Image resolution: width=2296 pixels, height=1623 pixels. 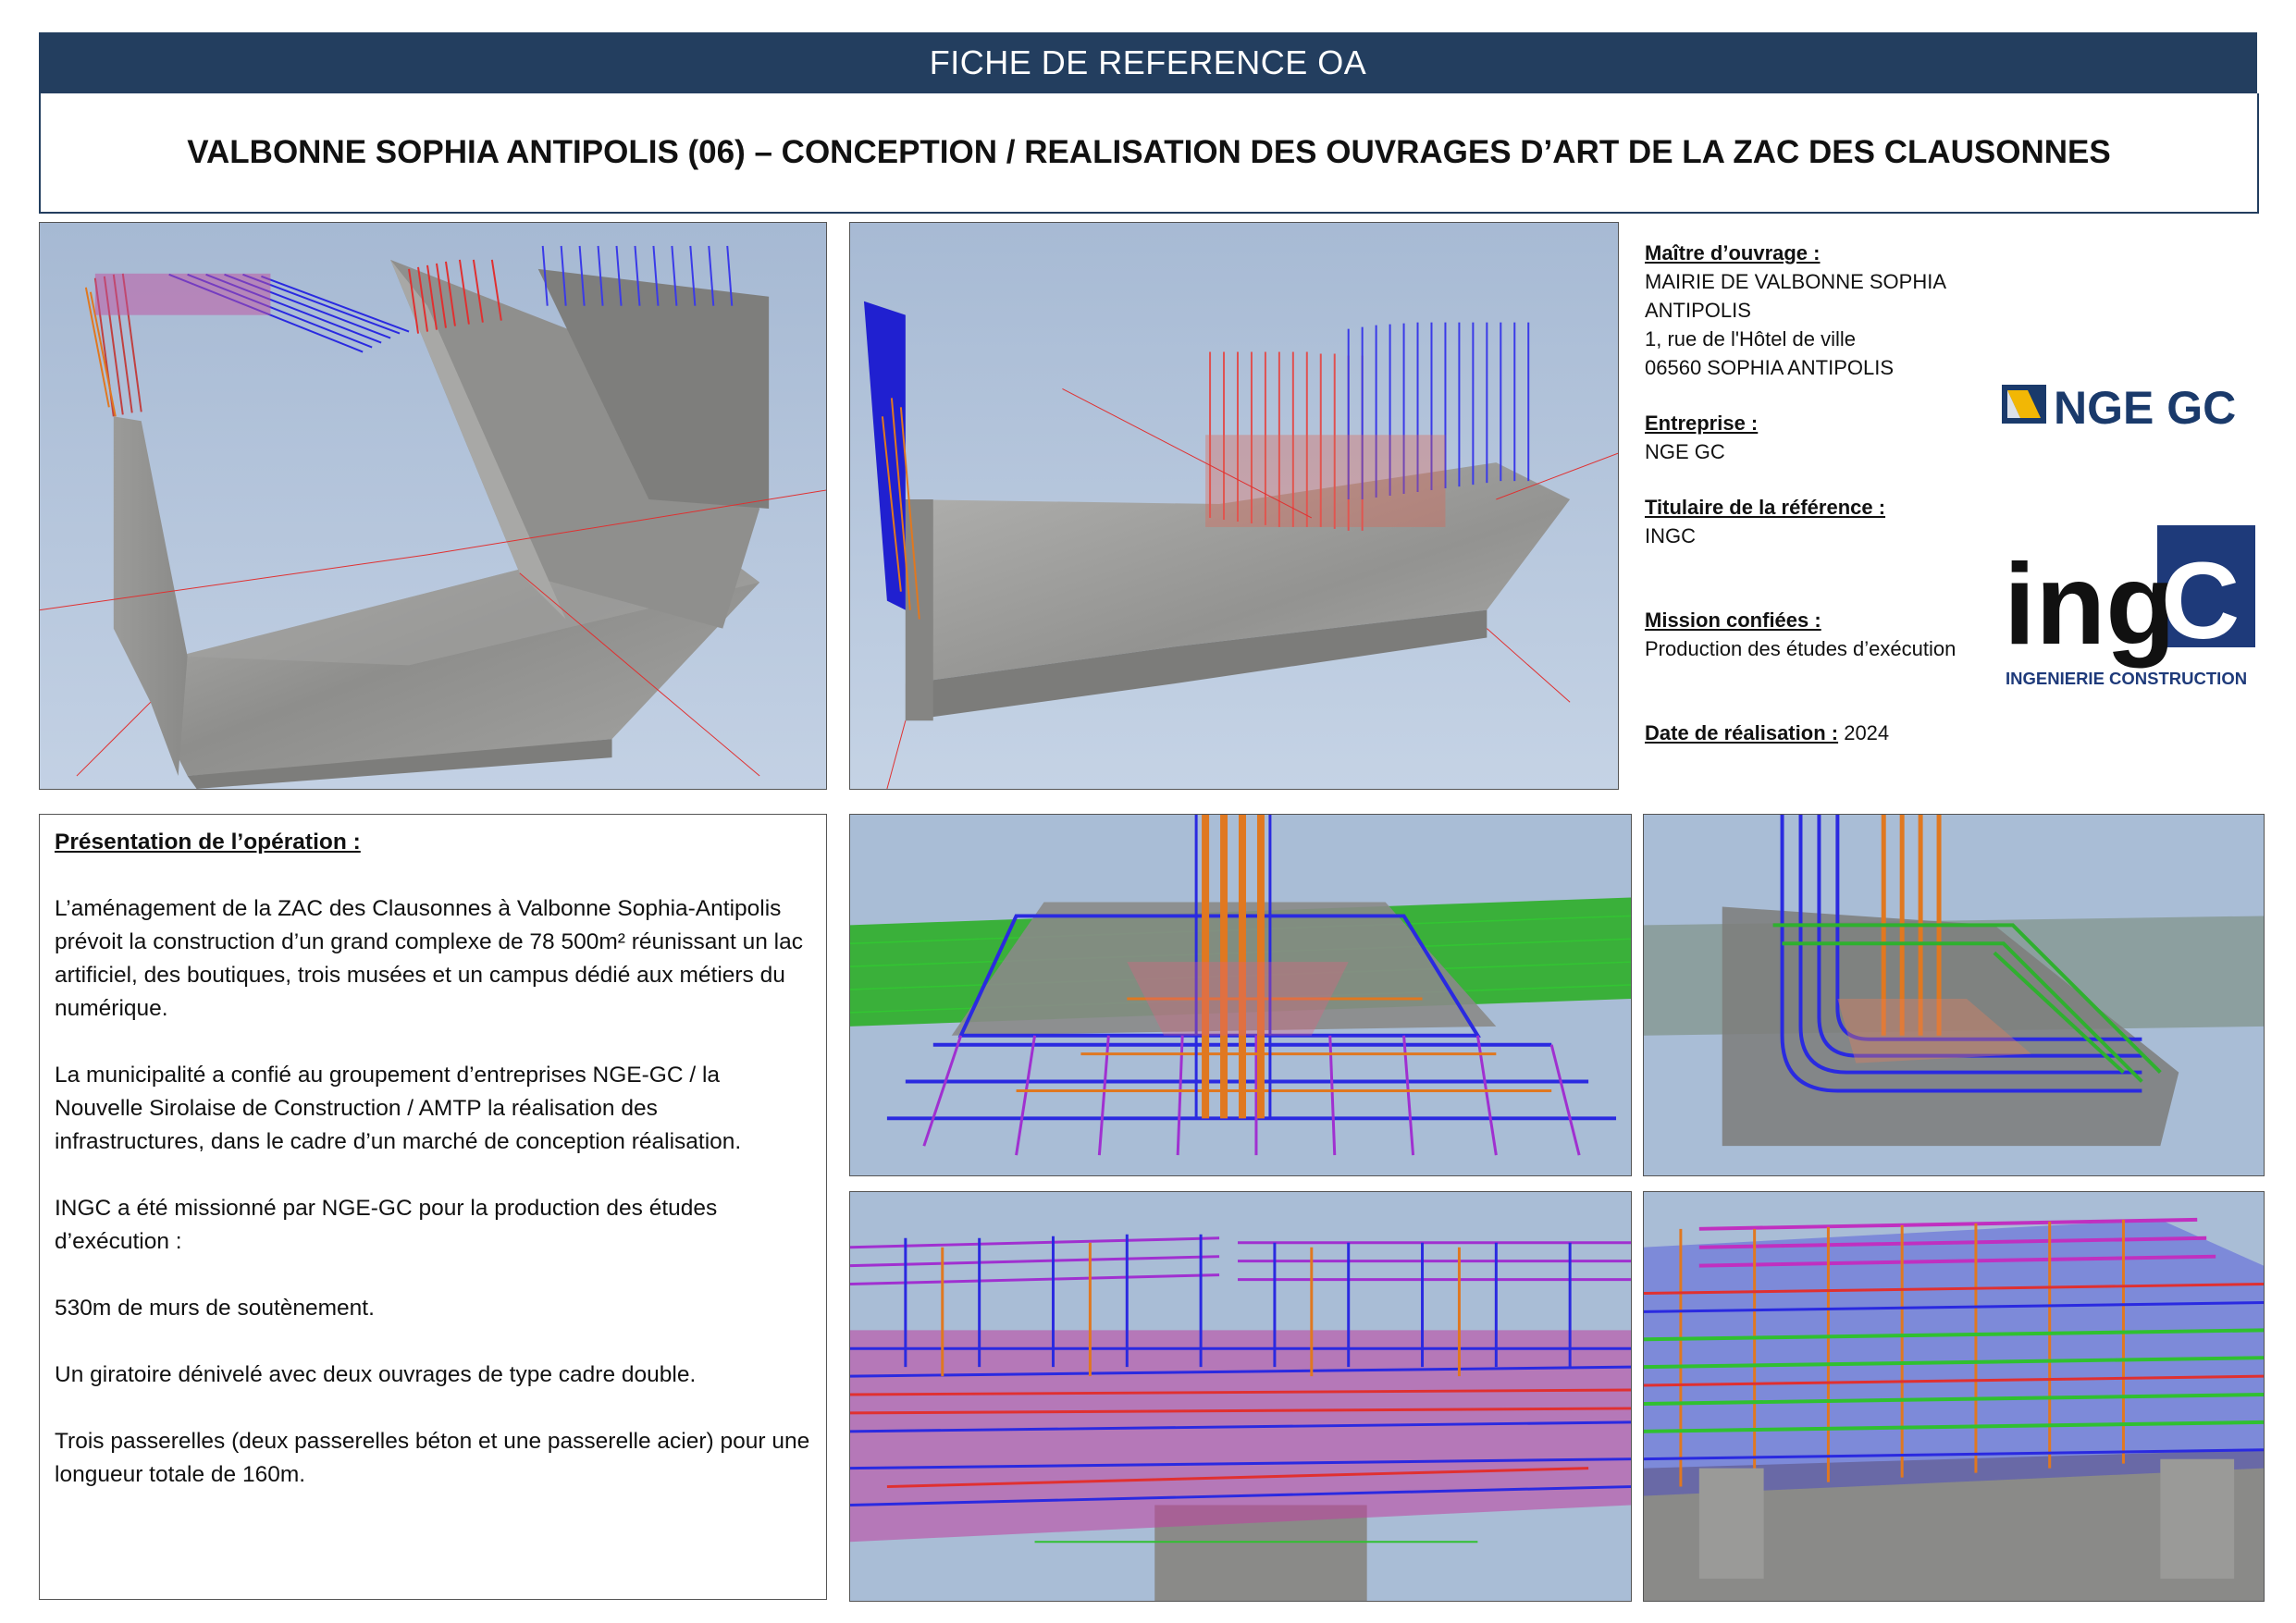 I want to click on maitre-line: MAIRIE DE VALBONNE SOPHIA ANTIPOLIS, so click(x=1795, y=296).